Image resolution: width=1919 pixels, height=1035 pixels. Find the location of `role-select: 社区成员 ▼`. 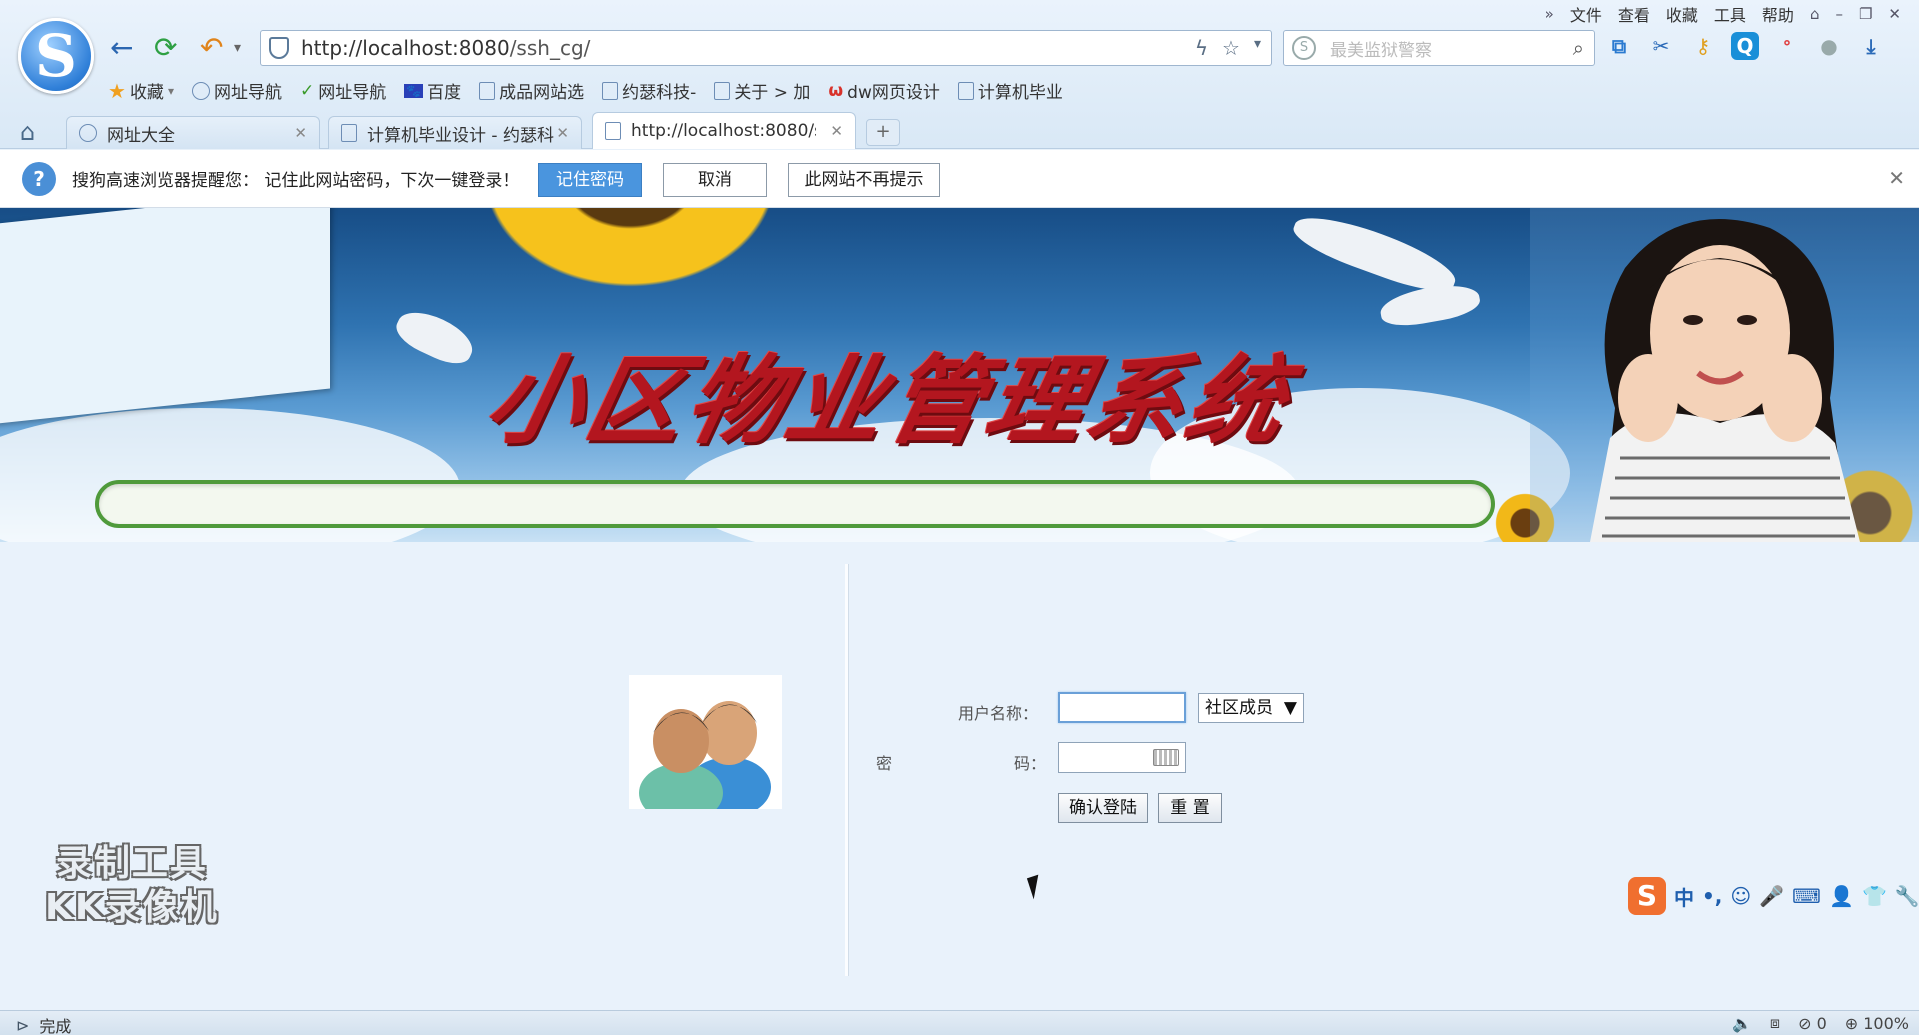

role-select: 社区成员 ▼ is located at coordinates (1251, 708).